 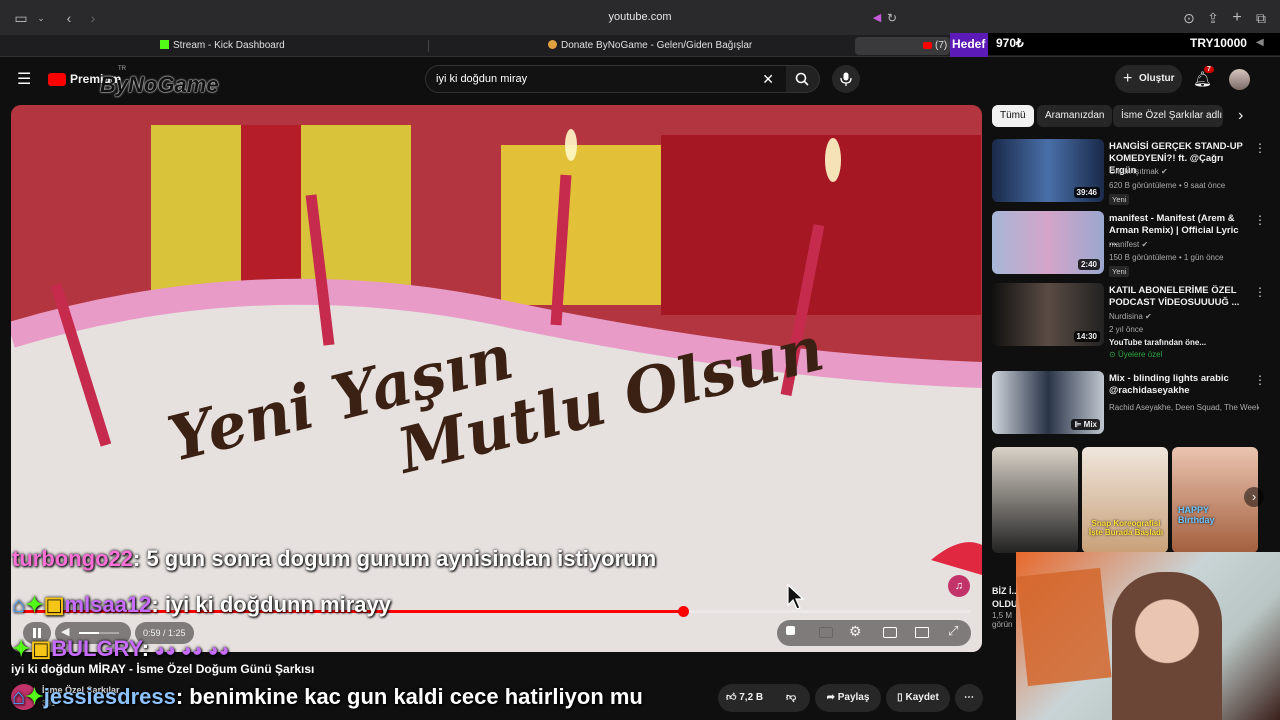 What do you see at coordinates (744, 698) in the screenshot?
I see `like-button: 👍︎ 7,2 B` at bounding box center [744, 698].